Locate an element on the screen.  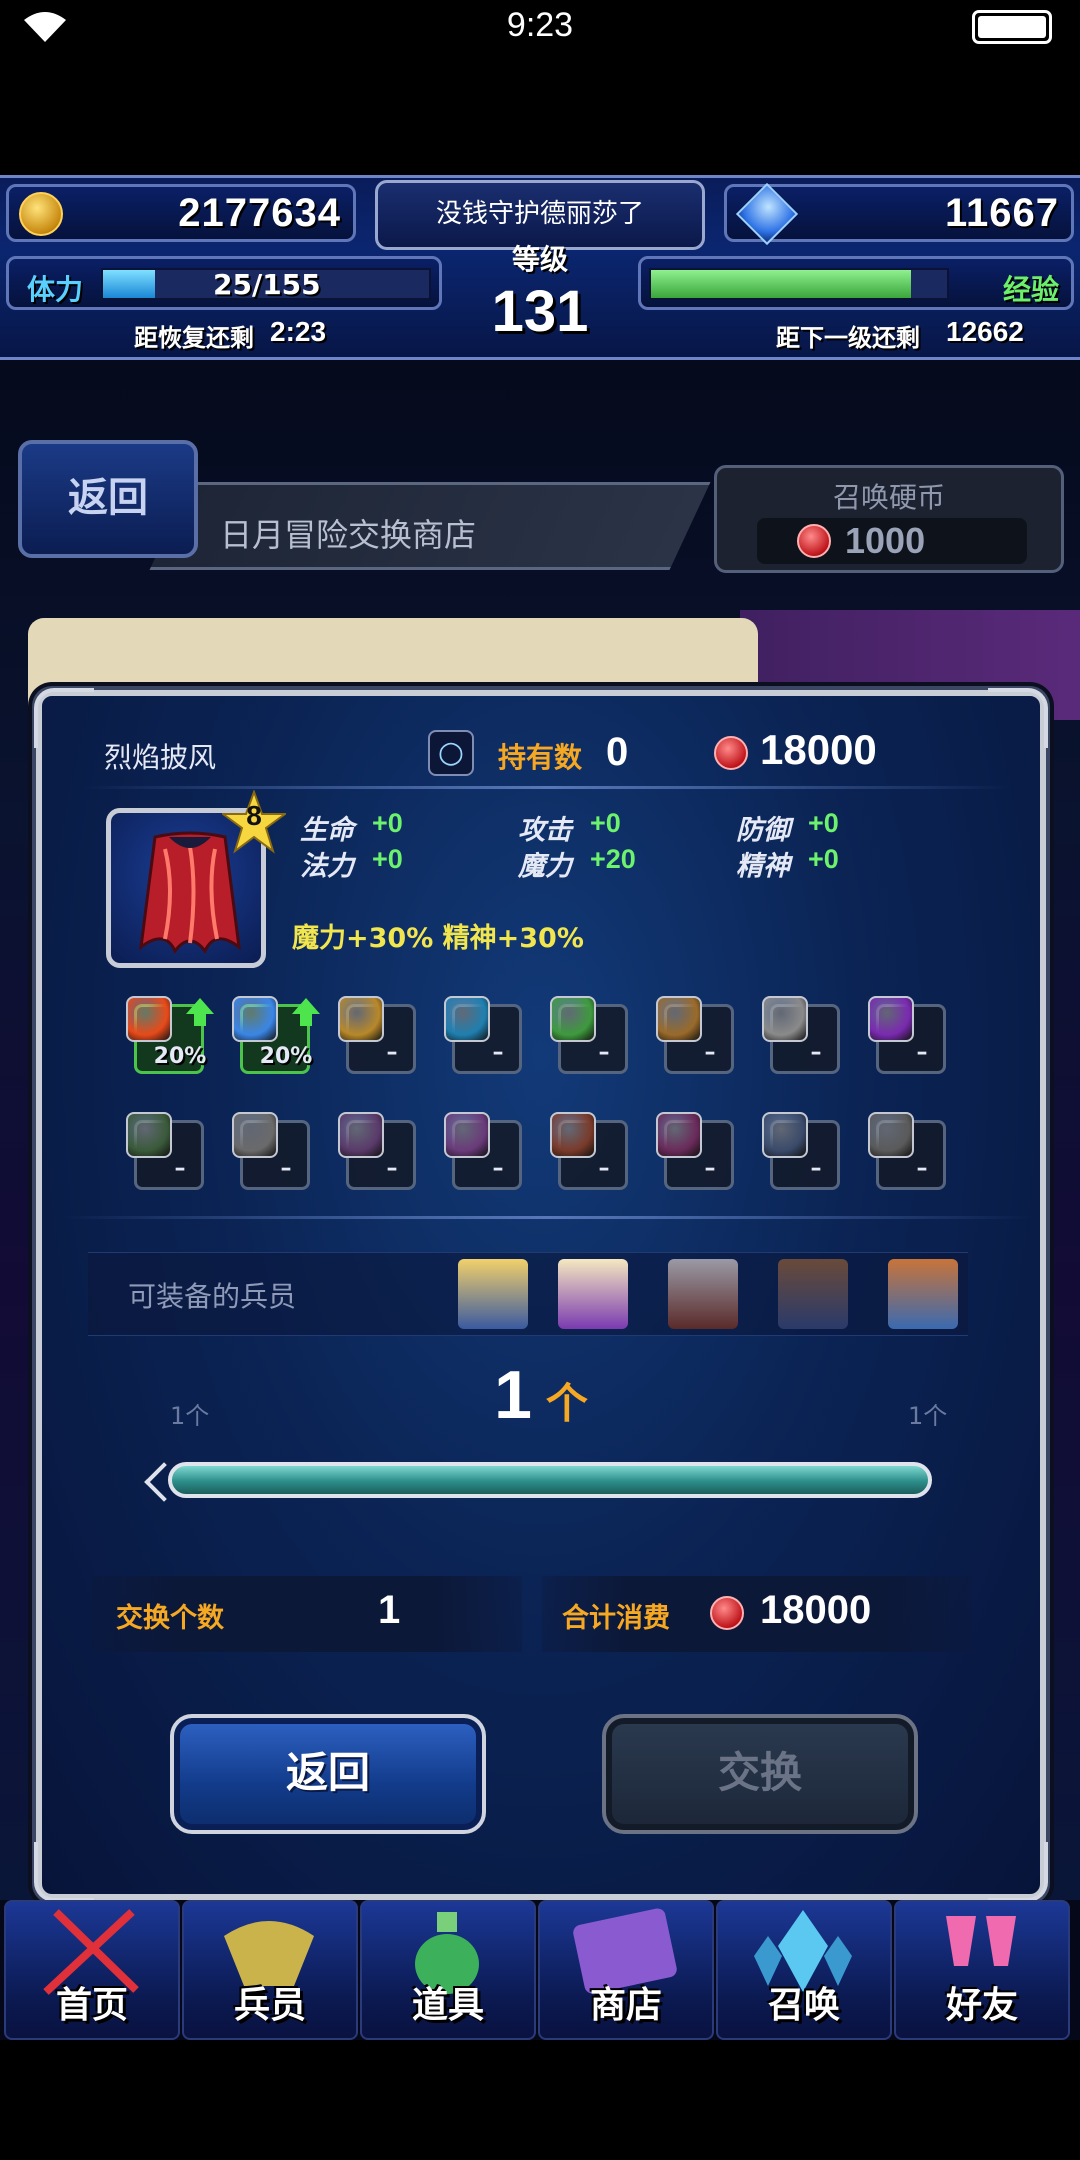
exchange-button: 交换 is located at coordinates (760, 1774).